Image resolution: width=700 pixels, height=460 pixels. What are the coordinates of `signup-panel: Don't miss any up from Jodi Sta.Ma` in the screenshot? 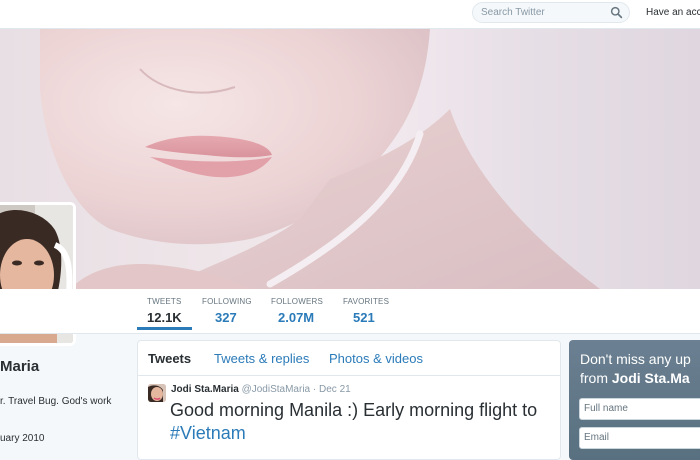 It's located at (634, 400).